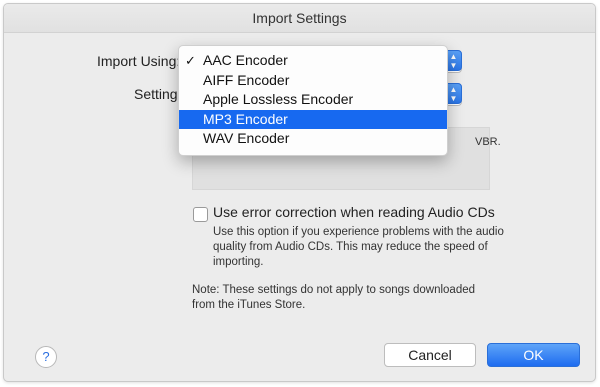 This screenshot has height=387, width=600. Describe the element at coordinates (313, 61) in the screenshot. I see `menu-item-aac-encoder: ✓ AAC Encoder` at that location.